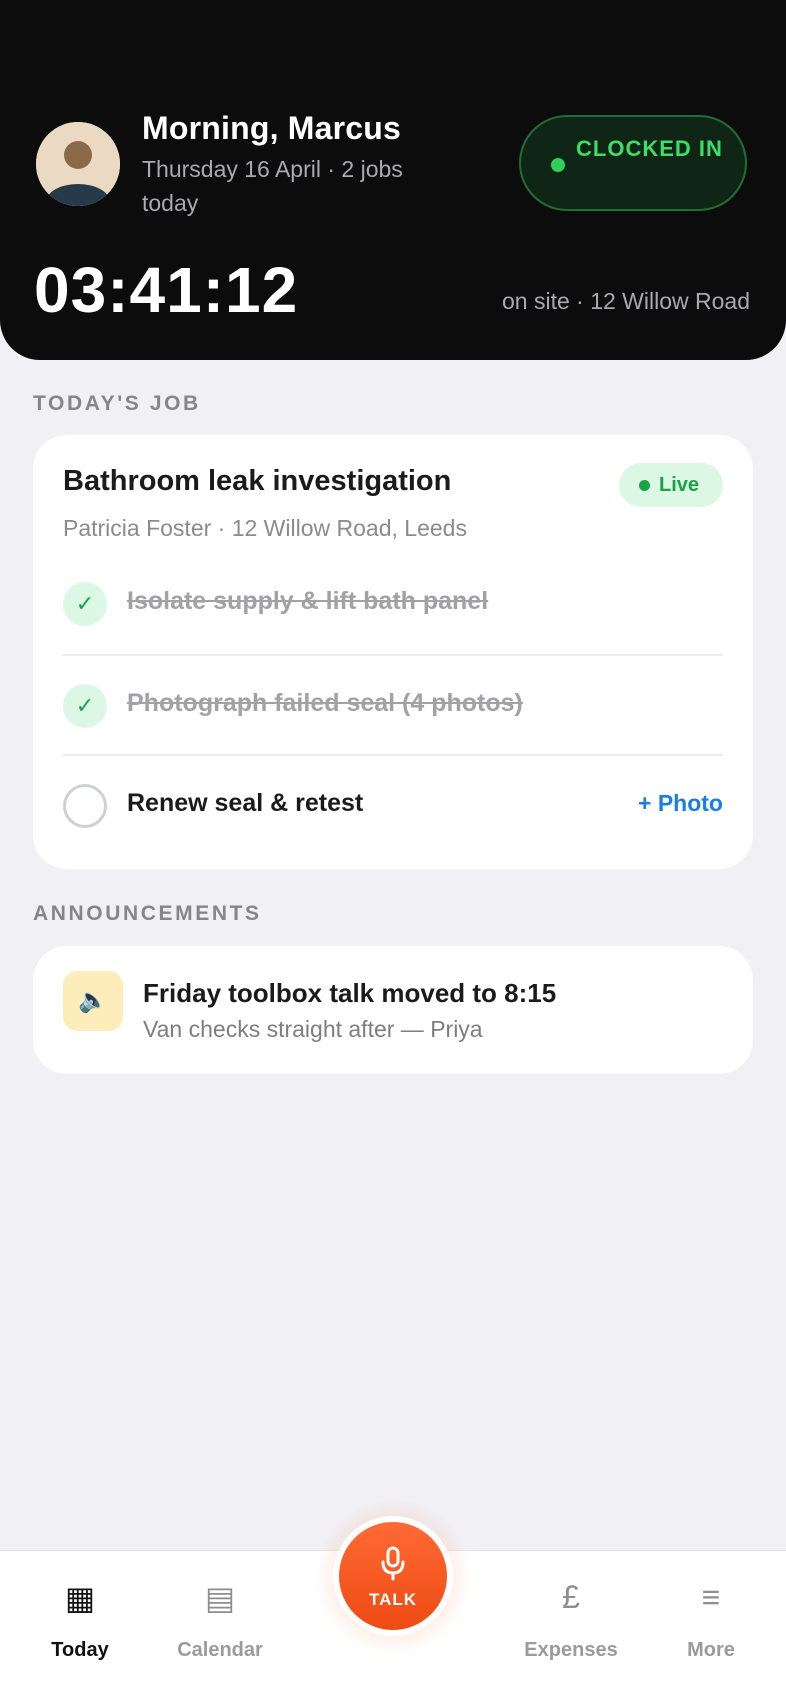  I want to click on job-title: Bathroom leak investigation, so click(257, 481).